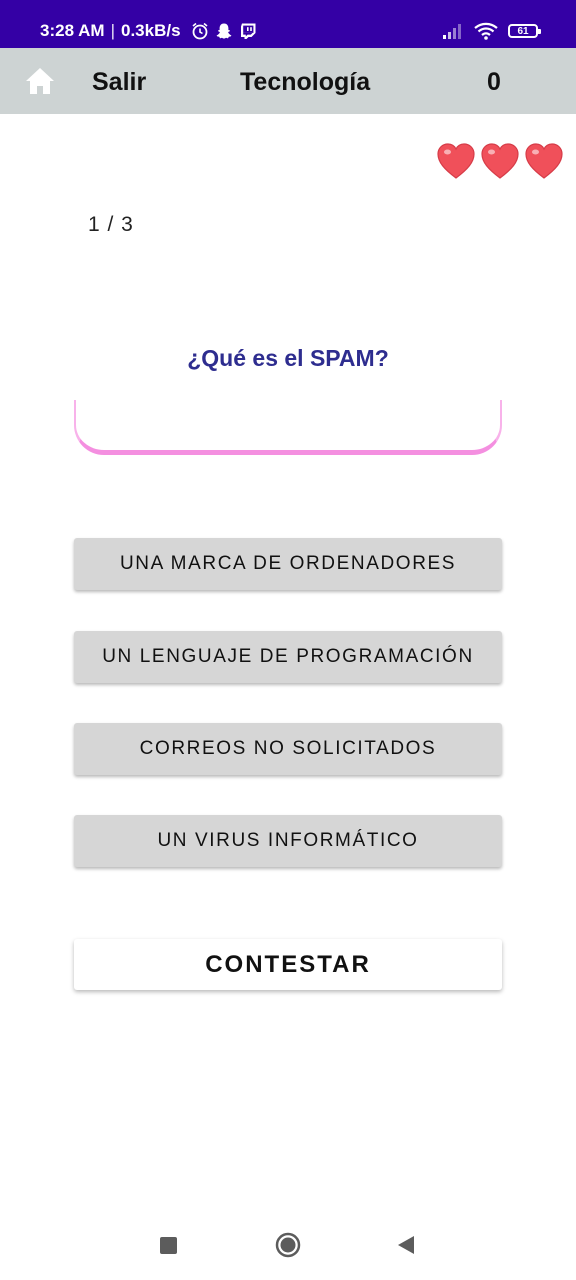  I want to click on answer-option-1: UNA MARCA DE ORDENADORES, so click(288, 564).